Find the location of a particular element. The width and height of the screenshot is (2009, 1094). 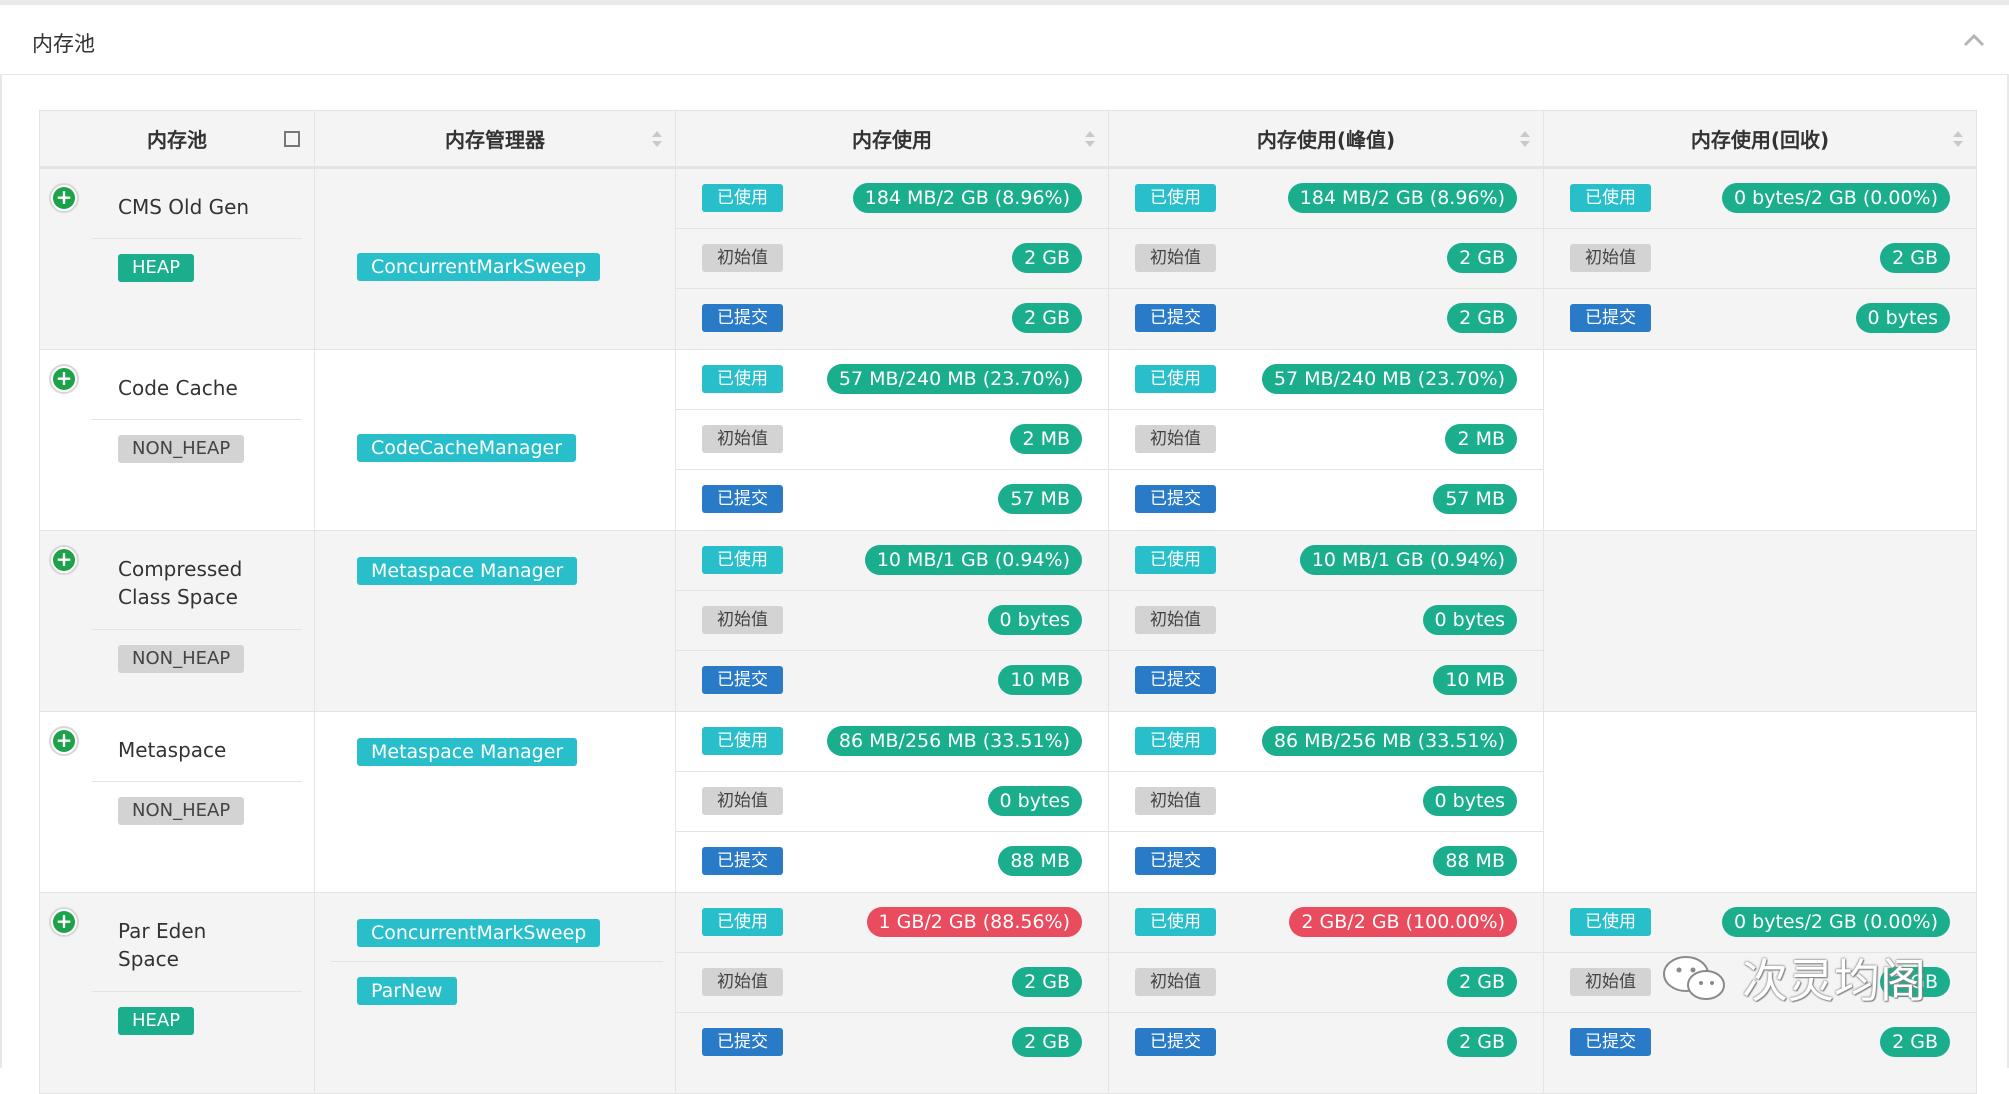

panel-title: 内存池 is located at coordinates (63, 44).